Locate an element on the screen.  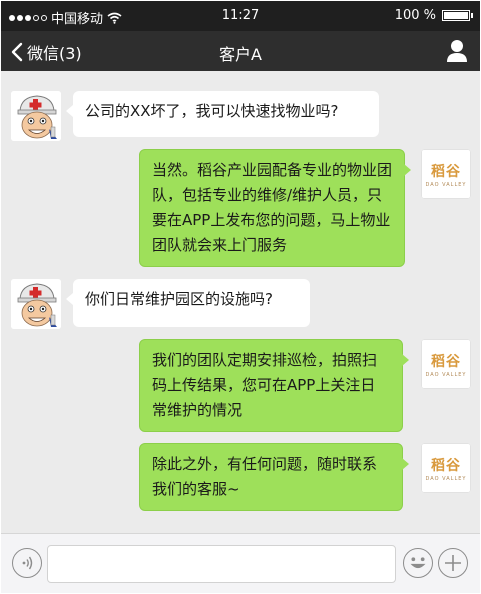
message-bubble-incoming: 公司的XX坏了，我可以快速找物业吗? is located at coordinates (222, 114).